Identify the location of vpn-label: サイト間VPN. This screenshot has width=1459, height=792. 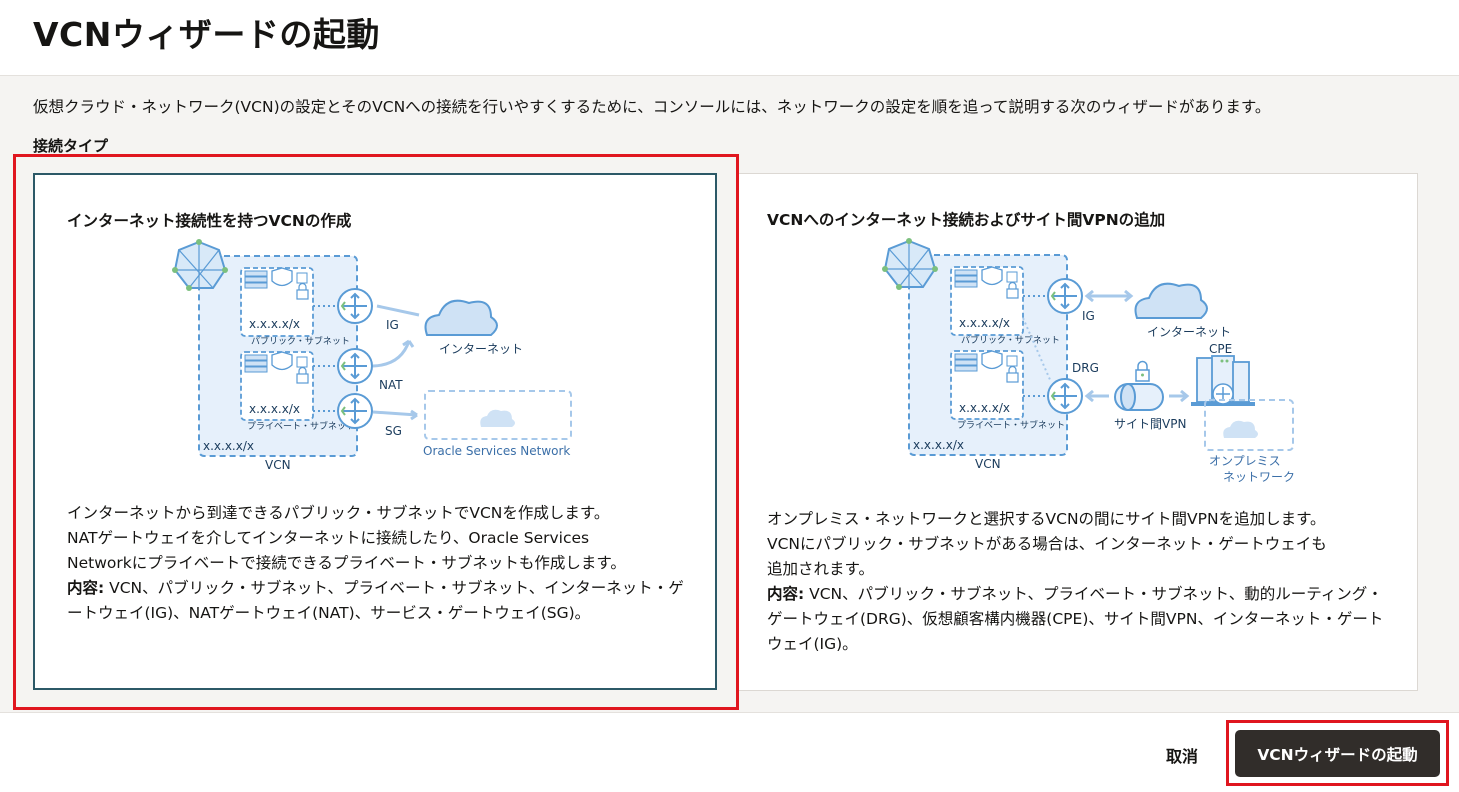
(1150, 424).